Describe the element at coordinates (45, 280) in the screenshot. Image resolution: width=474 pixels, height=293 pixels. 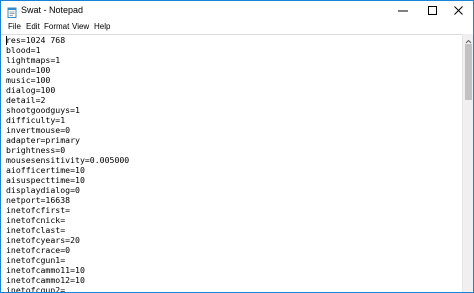
I see `text-line: inetofcammo12=10` at that location.